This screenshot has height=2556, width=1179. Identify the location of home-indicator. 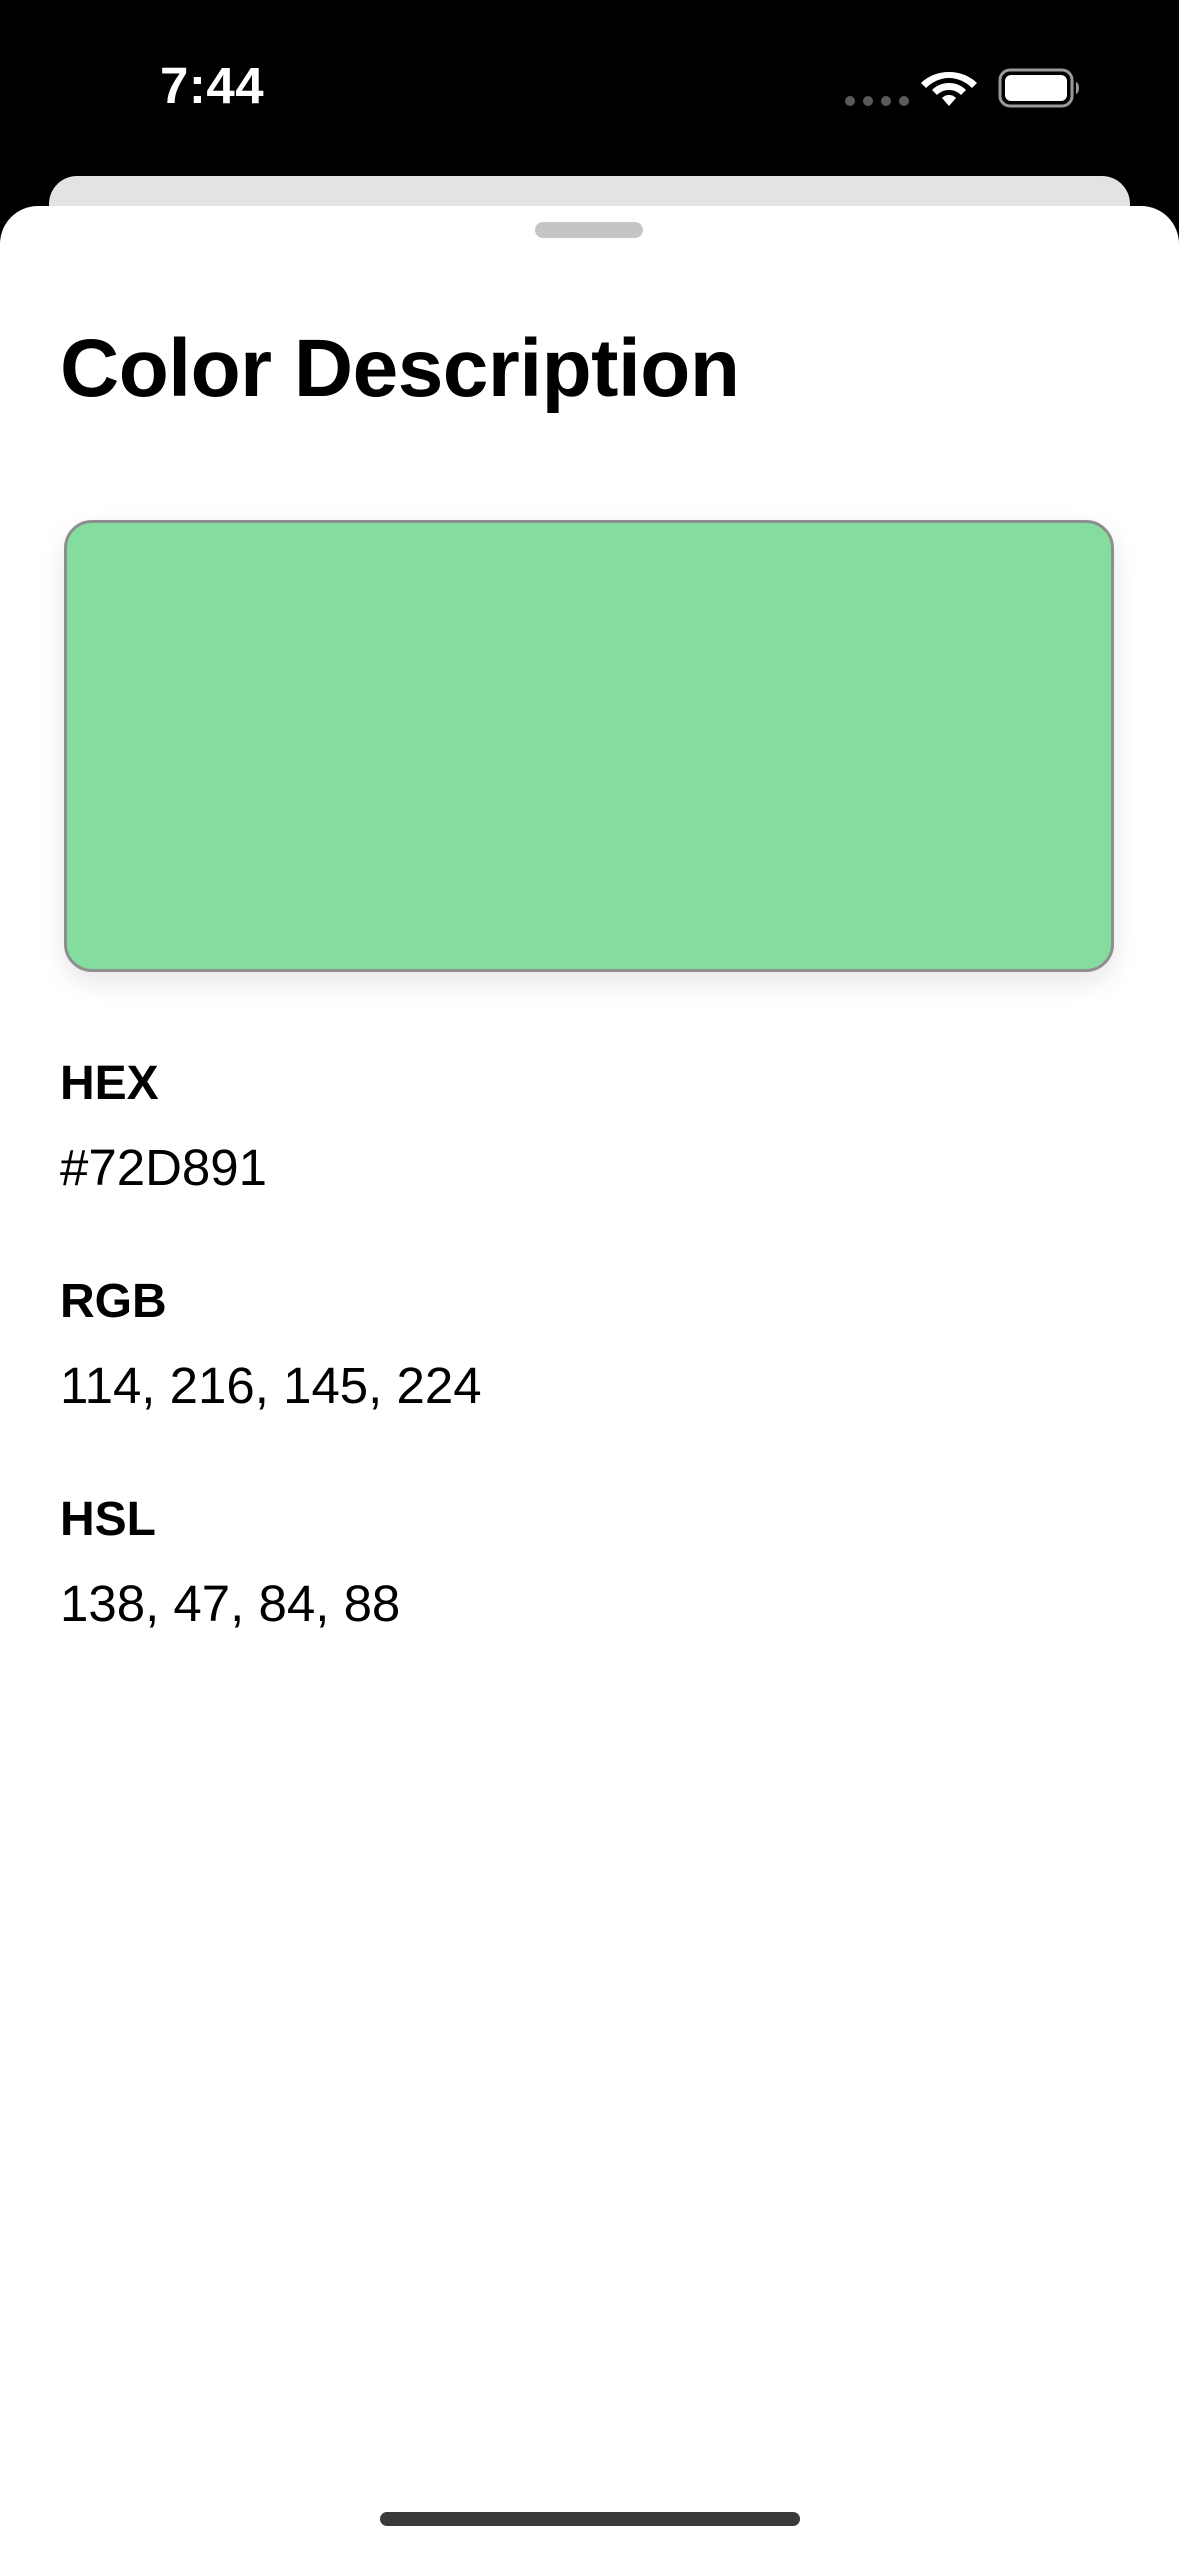
(590, 2519).